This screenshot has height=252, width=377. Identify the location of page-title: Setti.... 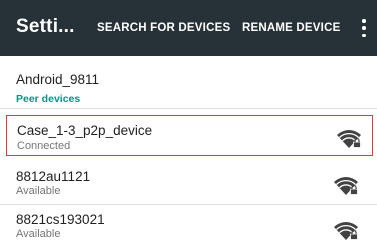
(45, 26).